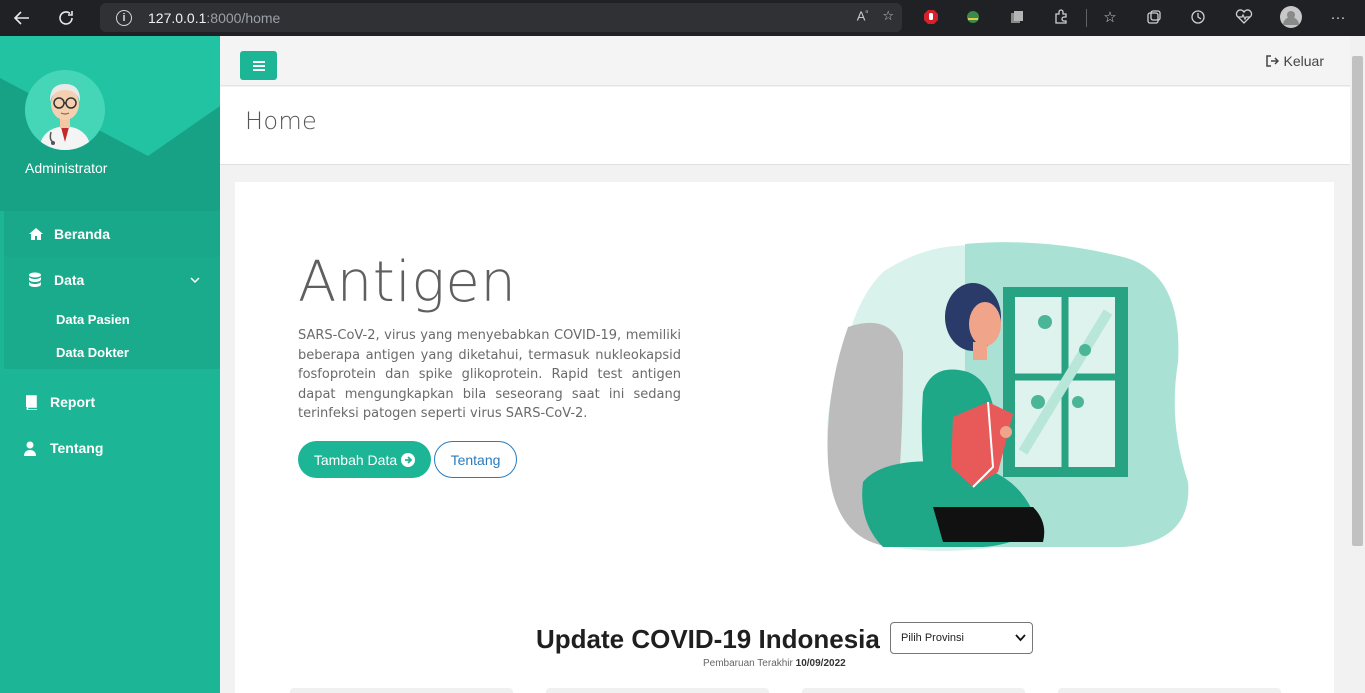 The height and width of the screenshot is (693, 1365). What do you see at coordinates (112, 234) in the screenshot?
I see `sidebar-item-beranda: Beranda` at bounding box center [112, 234].